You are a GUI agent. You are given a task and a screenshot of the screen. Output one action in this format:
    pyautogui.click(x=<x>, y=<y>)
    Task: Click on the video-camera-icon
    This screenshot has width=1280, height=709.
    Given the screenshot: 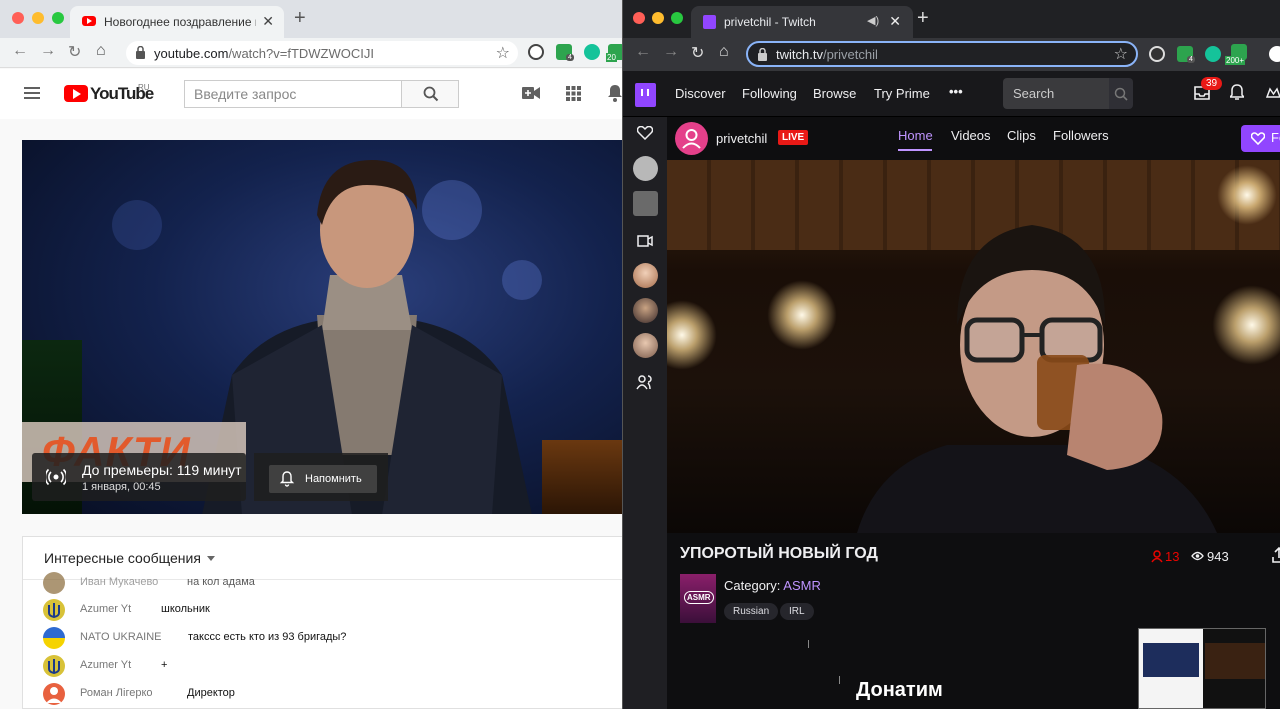 What is the action you would take?
    pyautogui.click(x=645, y=241)
    